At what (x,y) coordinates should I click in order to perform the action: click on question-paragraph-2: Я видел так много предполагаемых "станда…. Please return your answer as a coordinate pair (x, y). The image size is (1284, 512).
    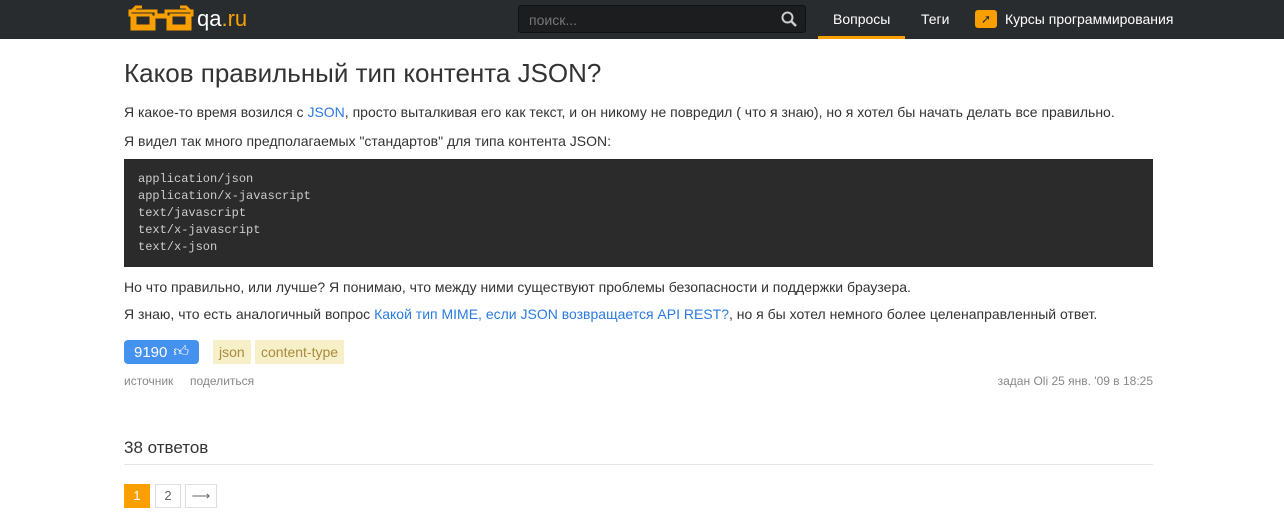
    Looking at the image, I should click on (367, 141).